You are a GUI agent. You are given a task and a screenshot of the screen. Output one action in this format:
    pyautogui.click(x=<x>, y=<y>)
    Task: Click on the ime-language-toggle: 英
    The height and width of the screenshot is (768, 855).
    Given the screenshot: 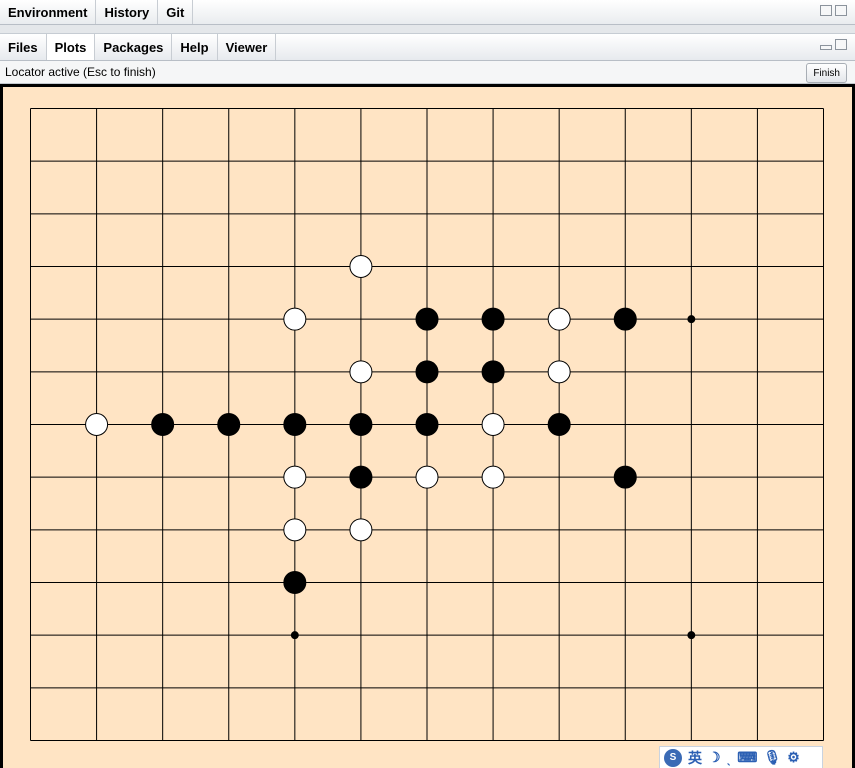 What is the action you would take?
    pyautogui.click(x=695, y=758)
    